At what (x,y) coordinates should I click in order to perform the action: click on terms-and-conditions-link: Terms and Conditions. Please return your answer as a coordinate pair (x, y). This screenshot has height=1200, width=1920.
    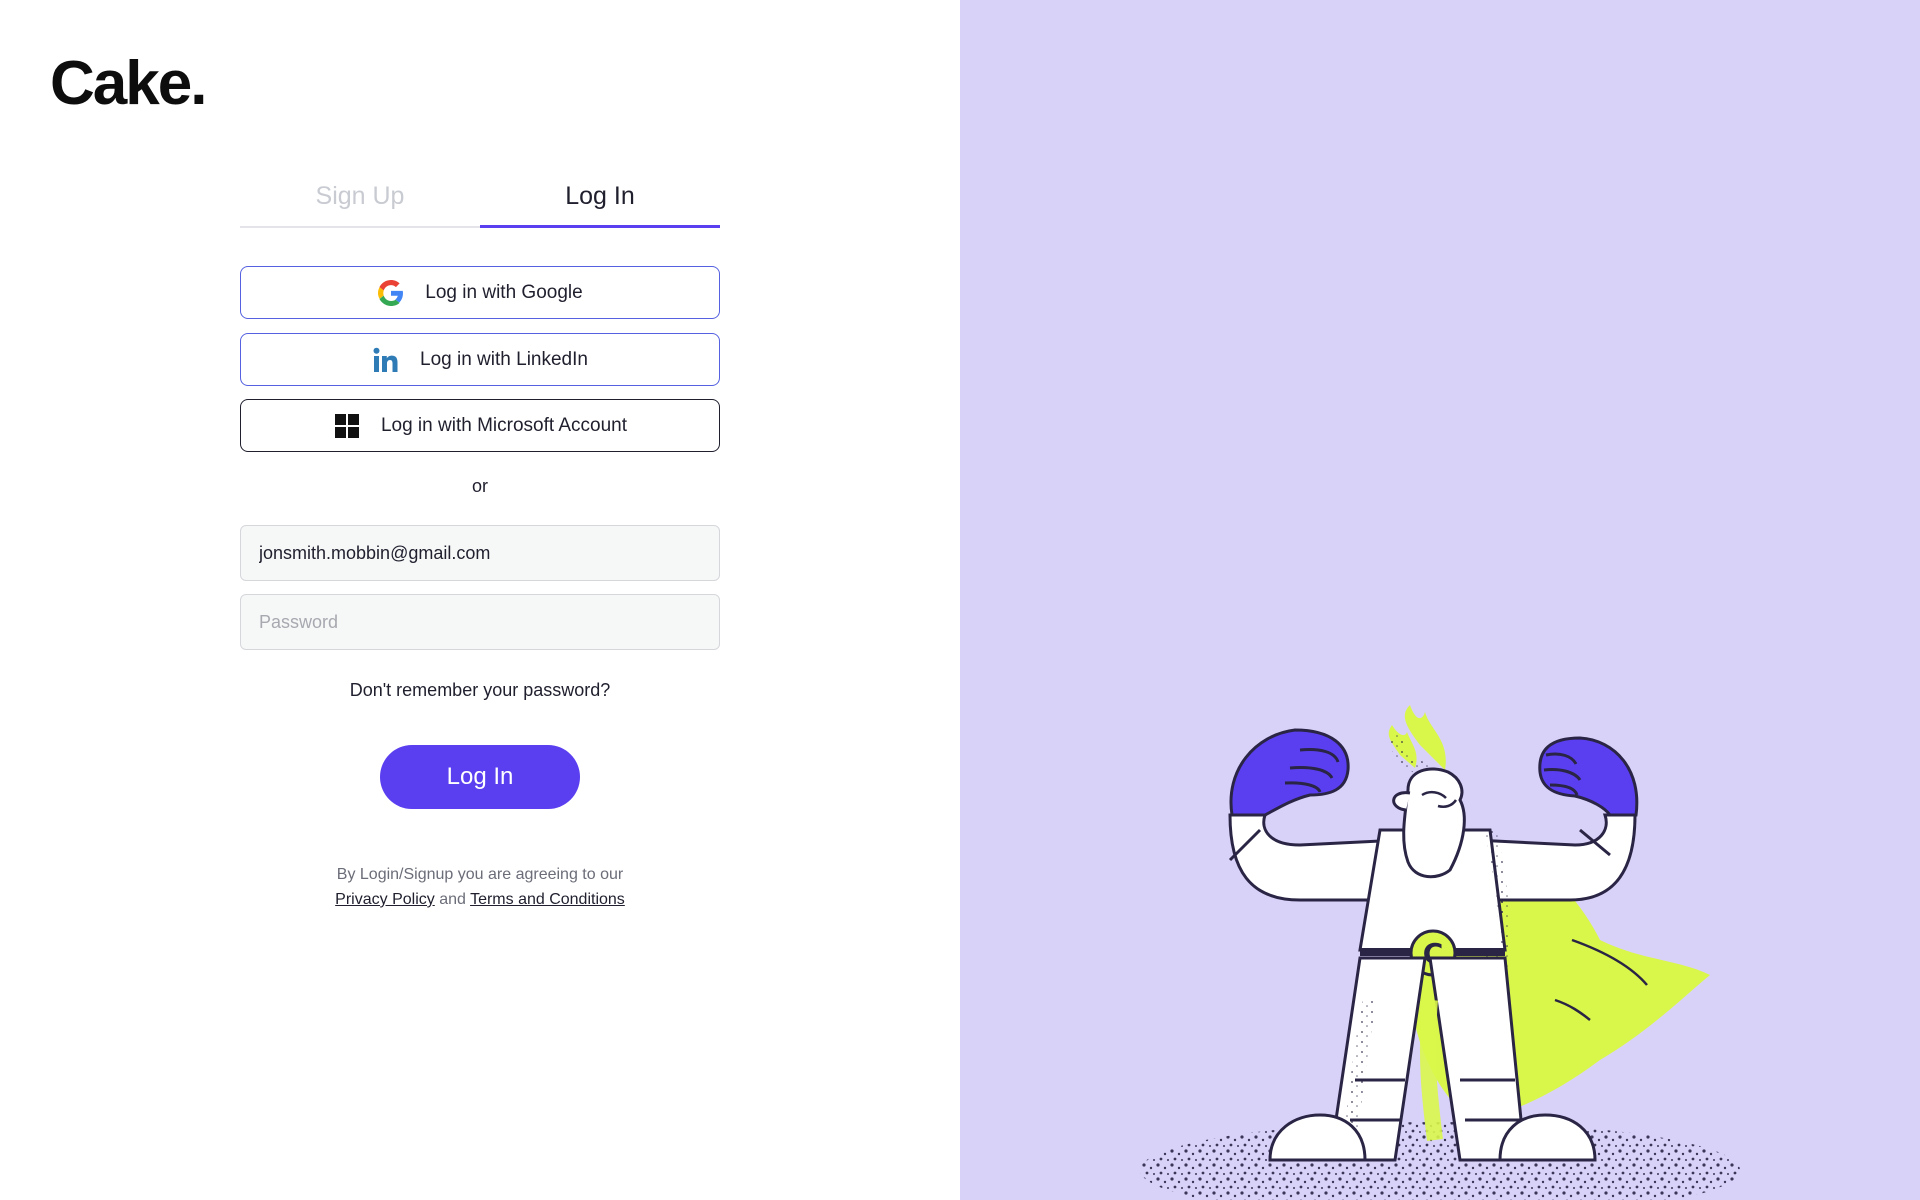
    Looking at the image, I should click on (547, 899).